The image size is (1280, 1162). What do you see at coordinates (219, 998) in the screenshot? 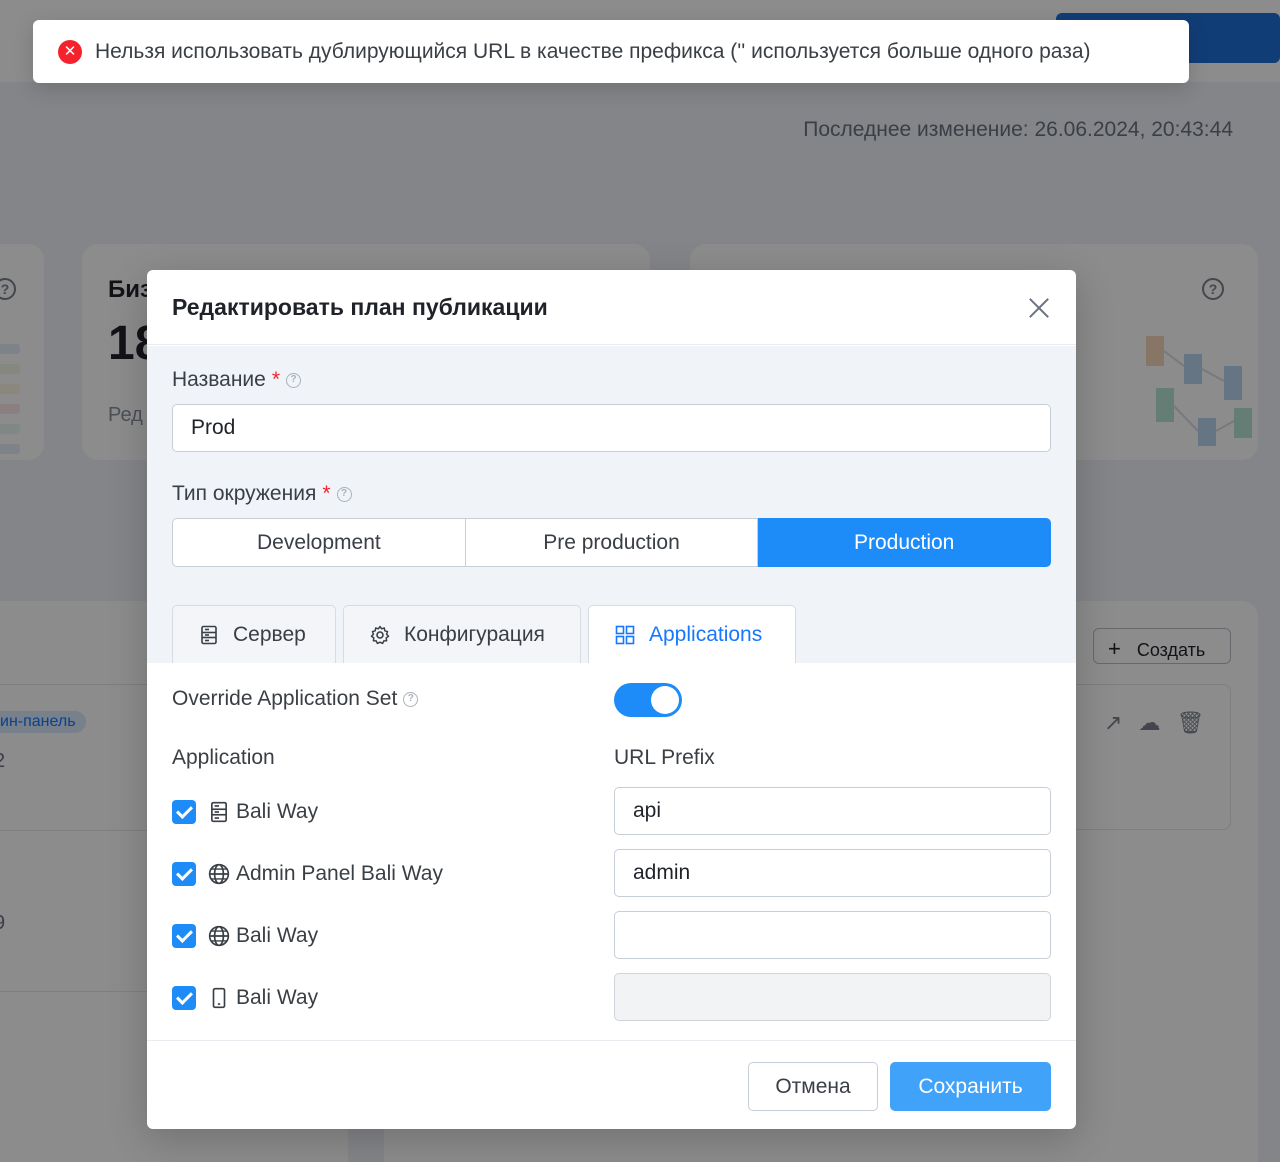
I see `mobile-icon` at bounding box center [219, 998].